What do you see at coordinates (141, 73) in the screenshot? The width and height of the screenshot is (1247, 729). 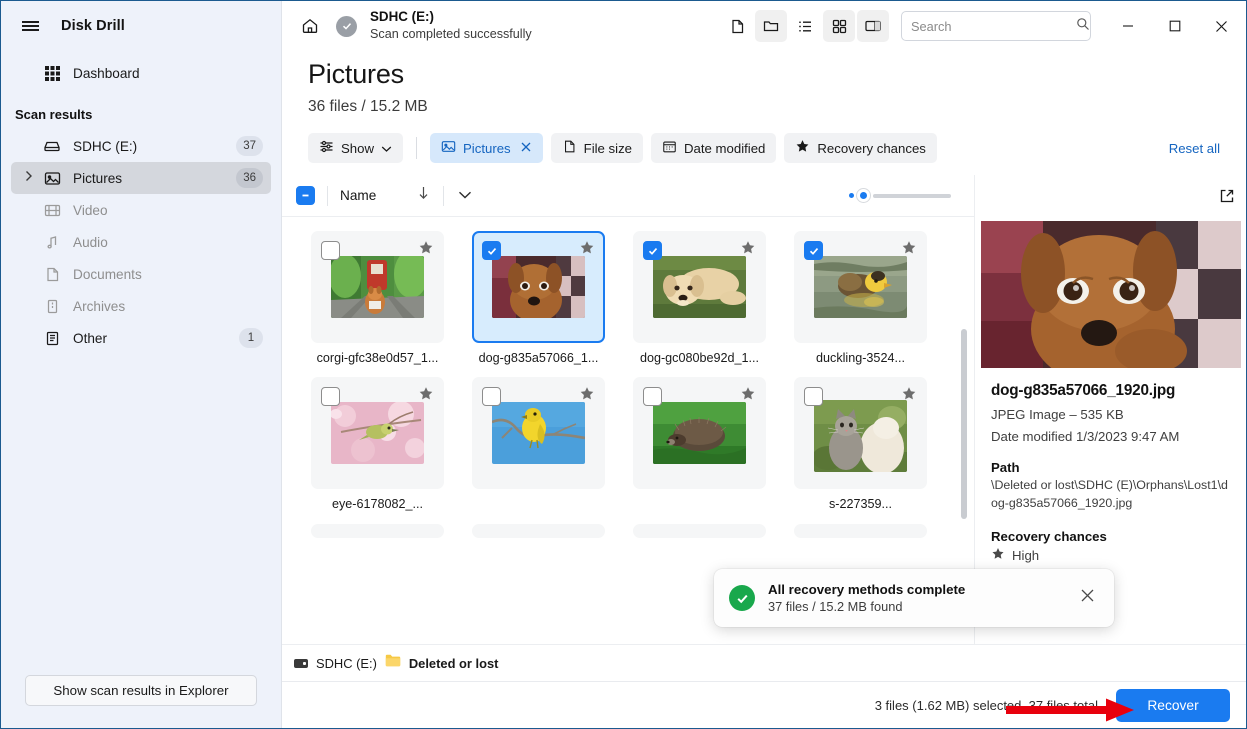 I see `sidebar-item-dashboard: Dashboard` at bounding box center [141, 73].